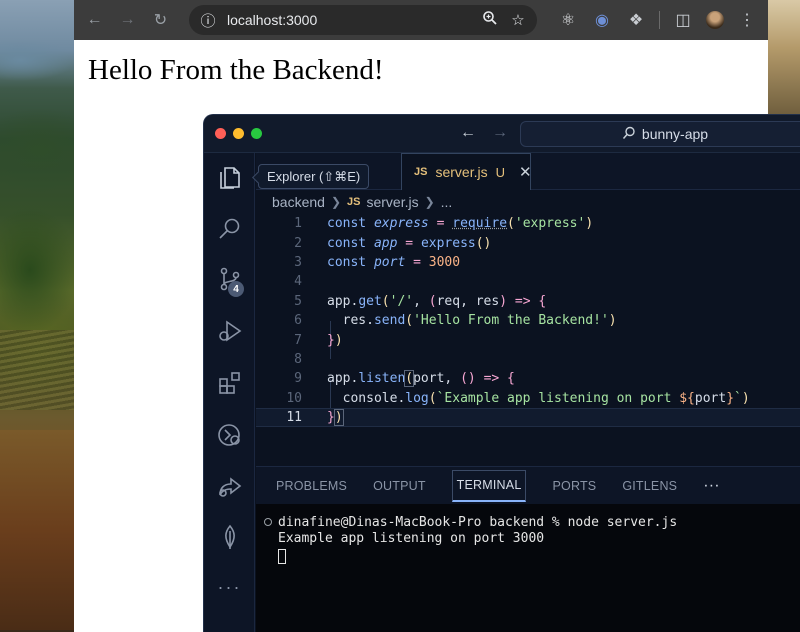 The height and width of the screenshot is (632, 800). I want to click on terminal-cursor, so click(282, 556).